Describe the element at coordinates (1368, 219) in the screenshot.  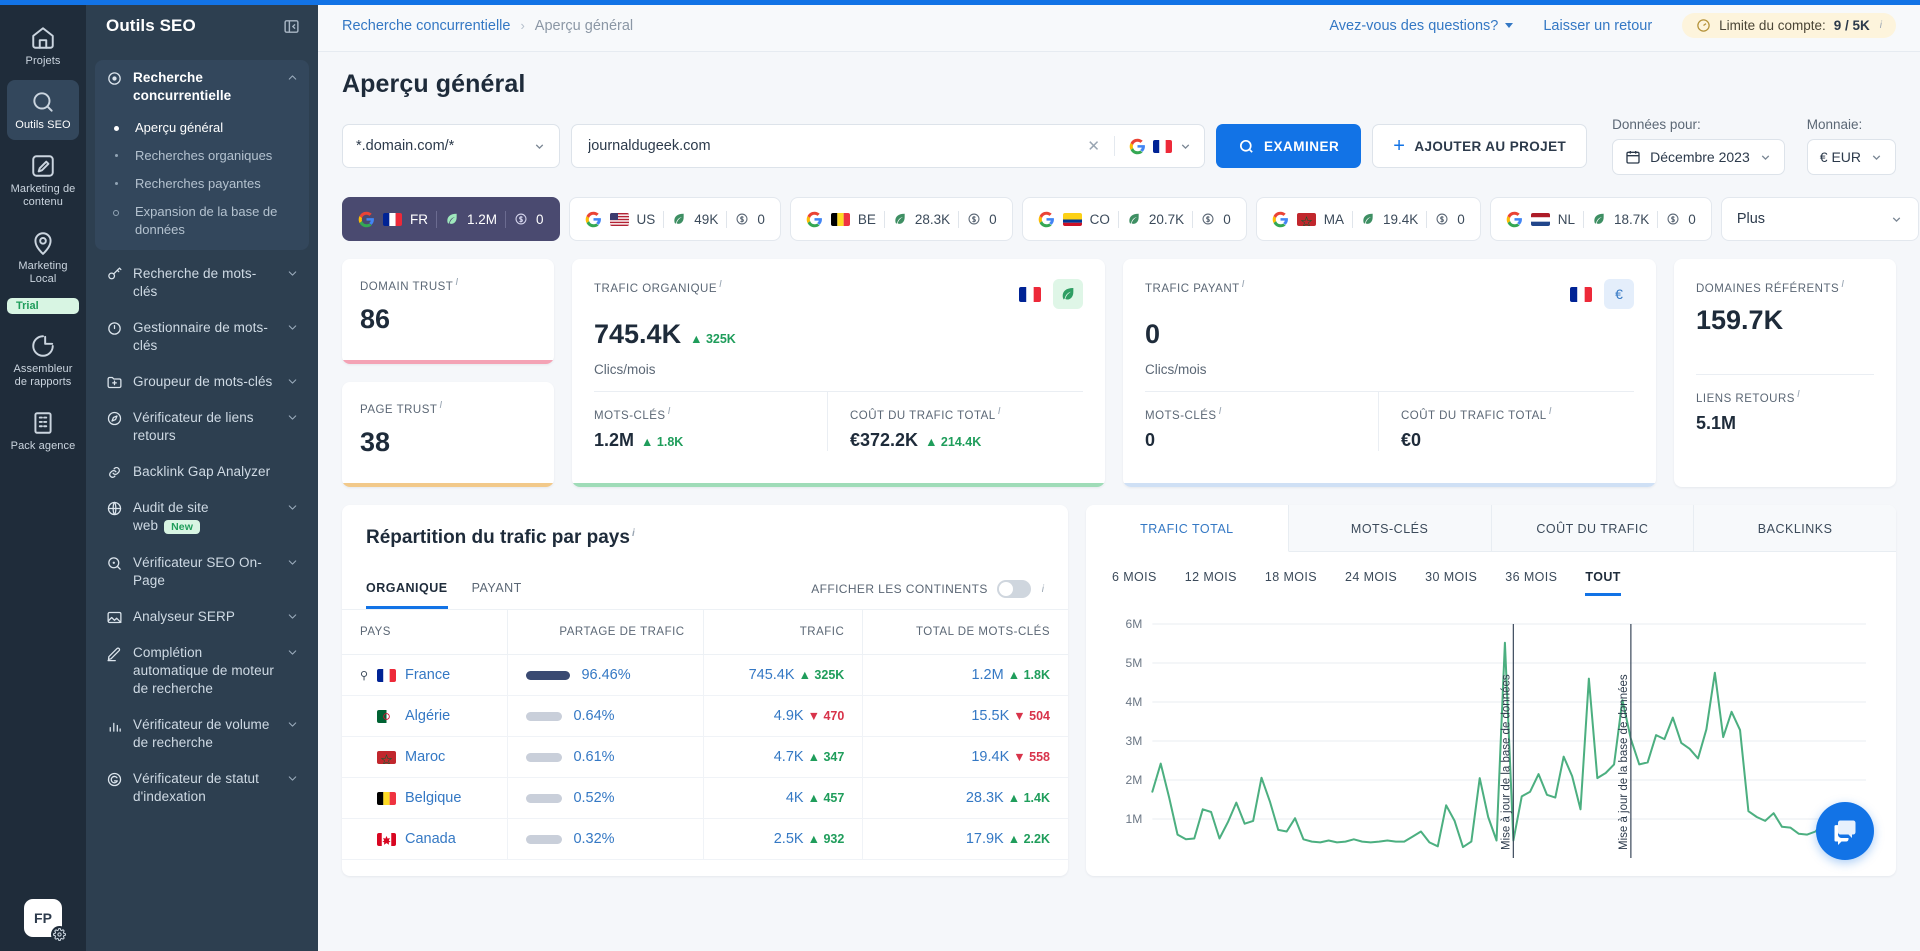
I see `country-chip-ma: MA 19.4K 0` at that location.